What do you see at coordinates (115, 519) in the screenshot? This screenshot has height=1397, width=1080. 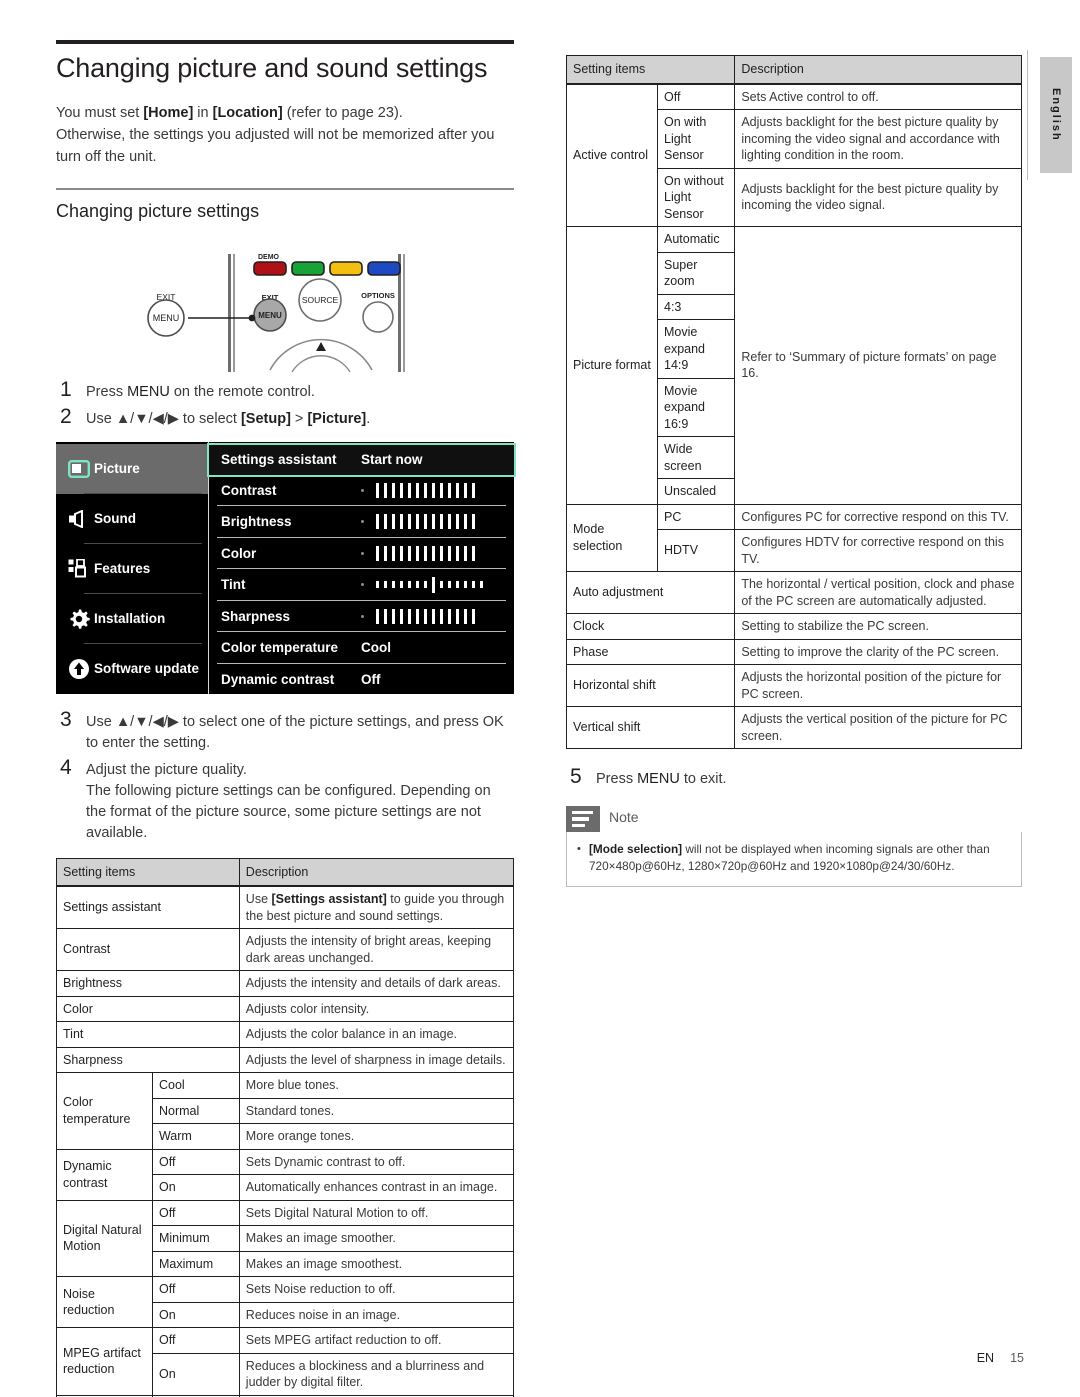 I see `sidebar-item-sound-label: Sound` at bounding box center [115, 519].